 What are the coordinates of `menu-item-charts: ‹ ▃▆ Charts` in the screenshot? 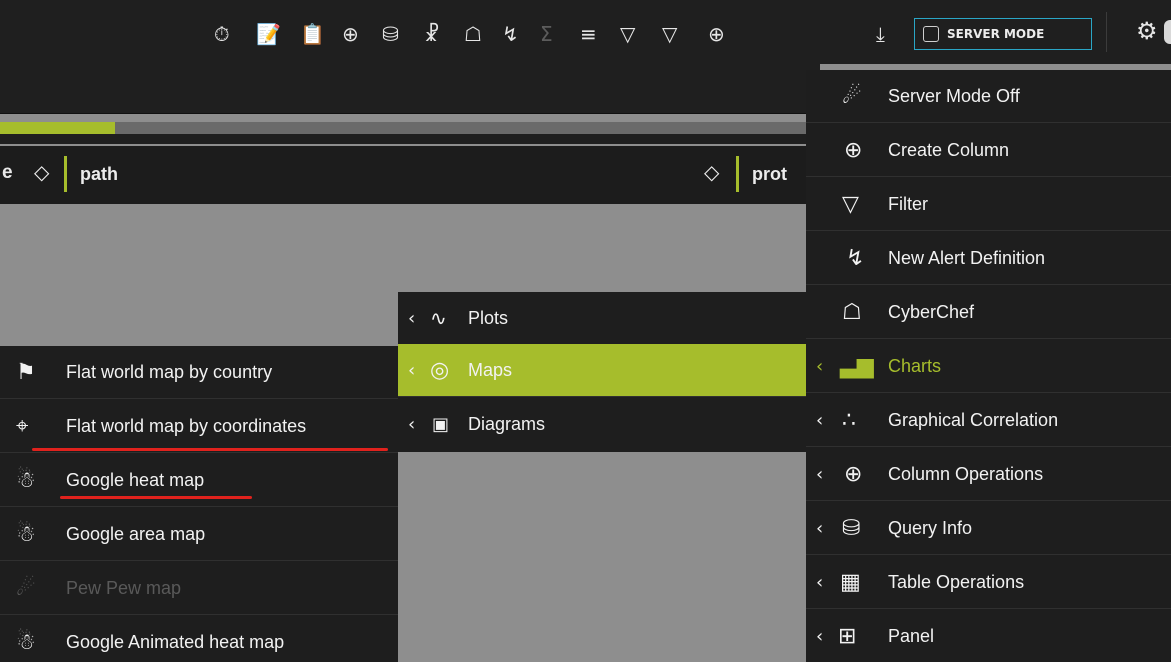 It's located at (988, 366).